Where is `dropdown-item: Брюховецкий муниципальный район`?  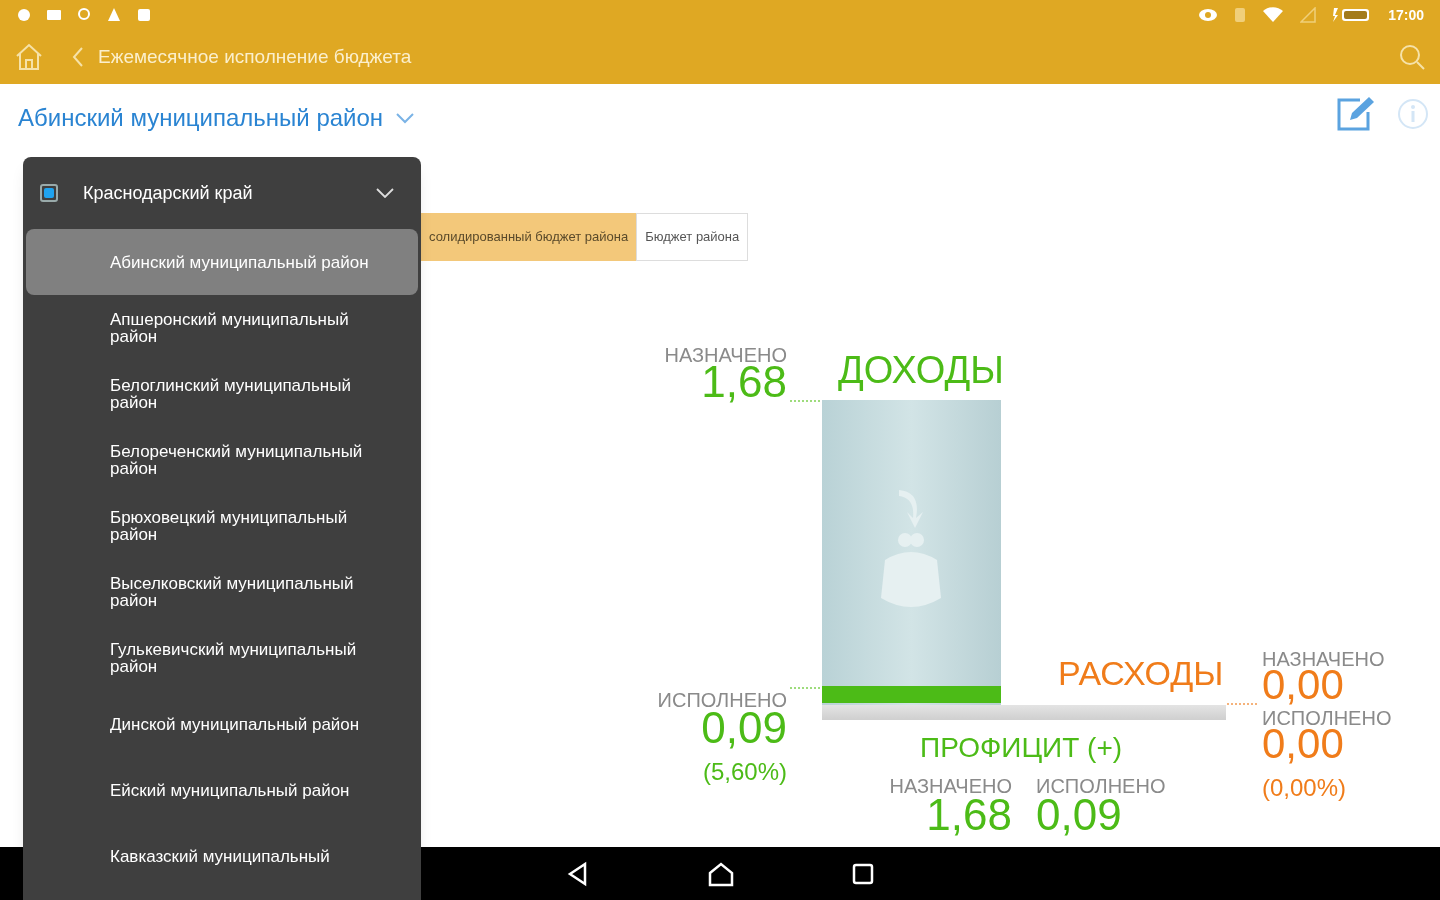
dropdown-item: Брюховецкий муниципальный район is located at coordinates (222, 526).